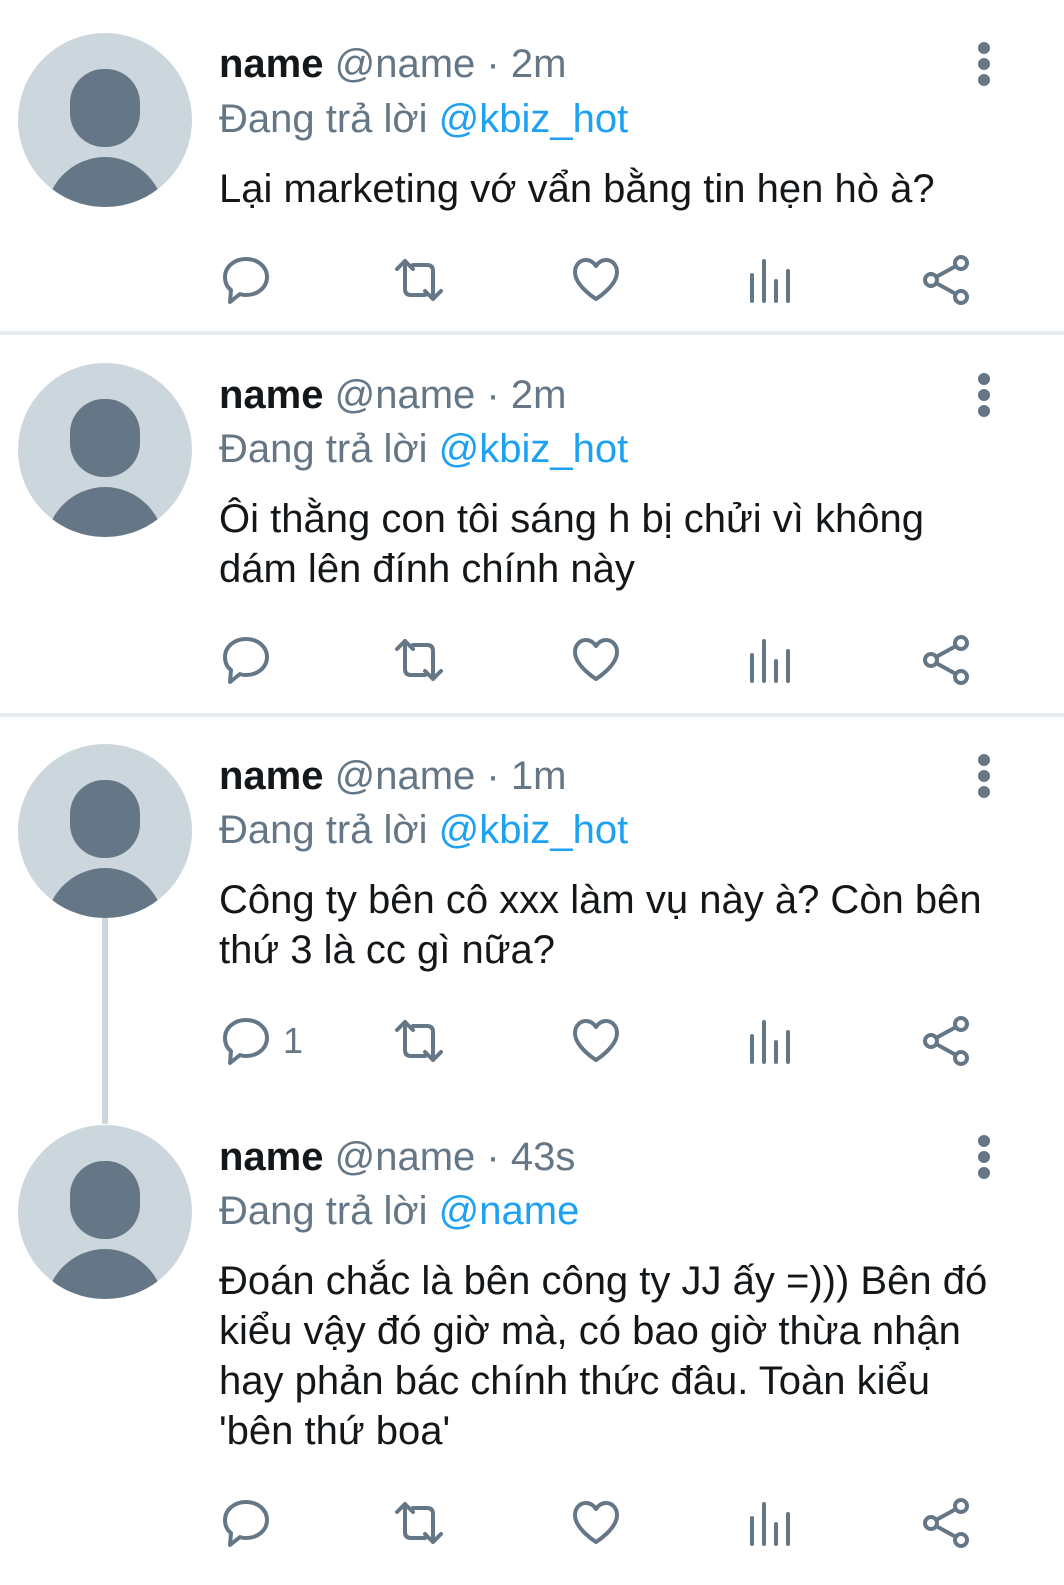 The width and height of the screenshot is (1064, 1585). I want to click on tweet-actions: 1, so click(609, 1041).